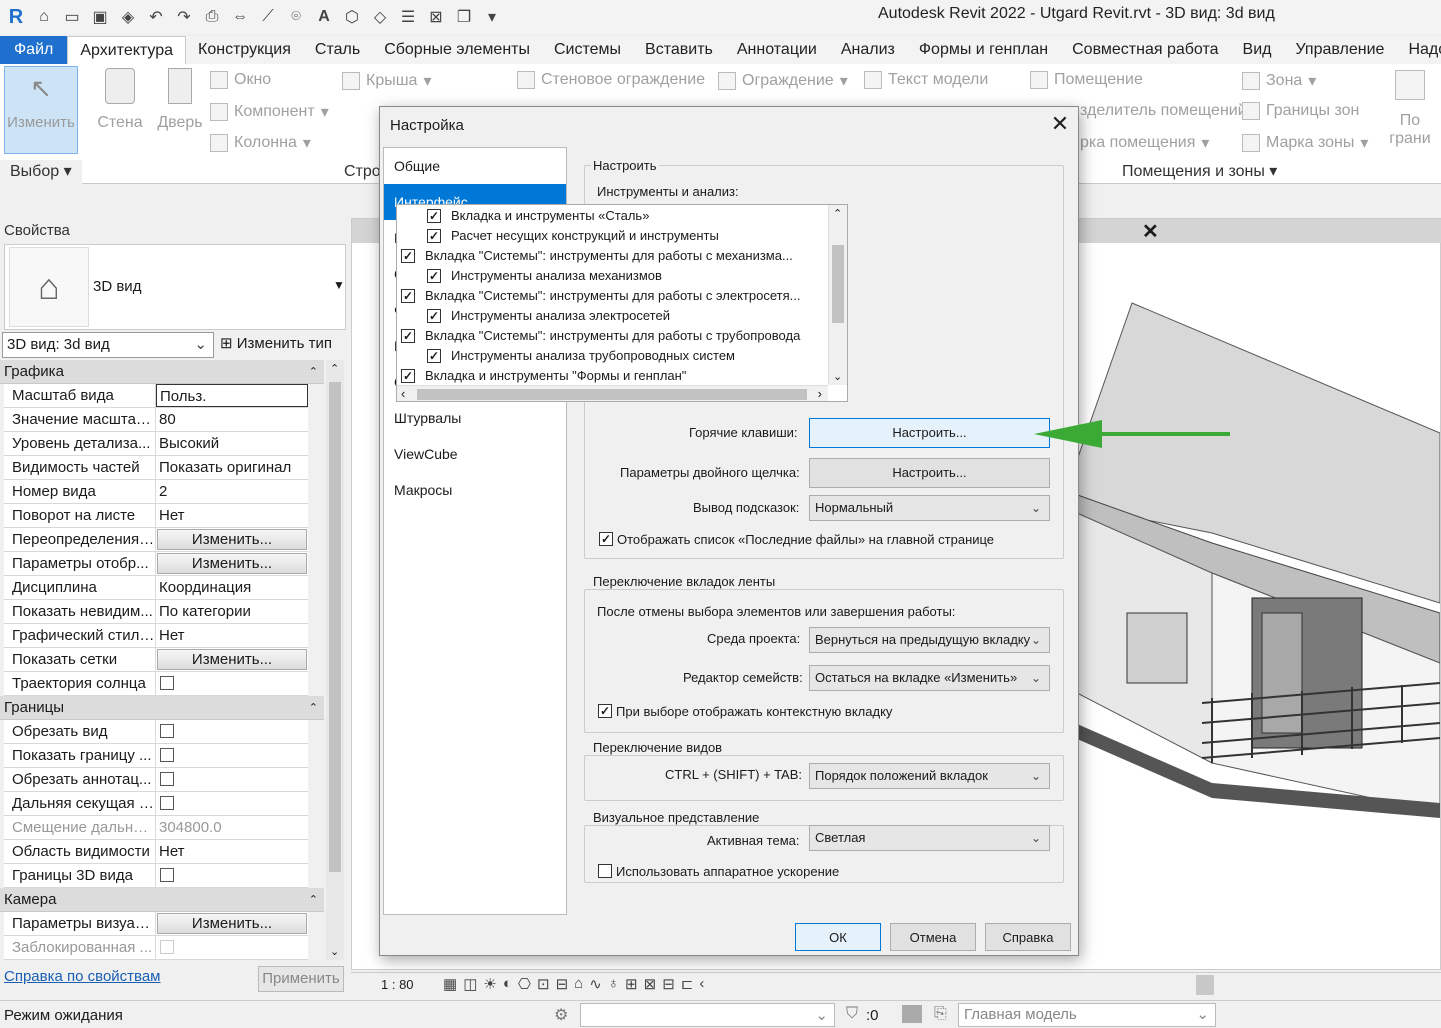 This screenshot has width=1441, height=1028. I want to click on hscroll-thumb, so click(612, 394).